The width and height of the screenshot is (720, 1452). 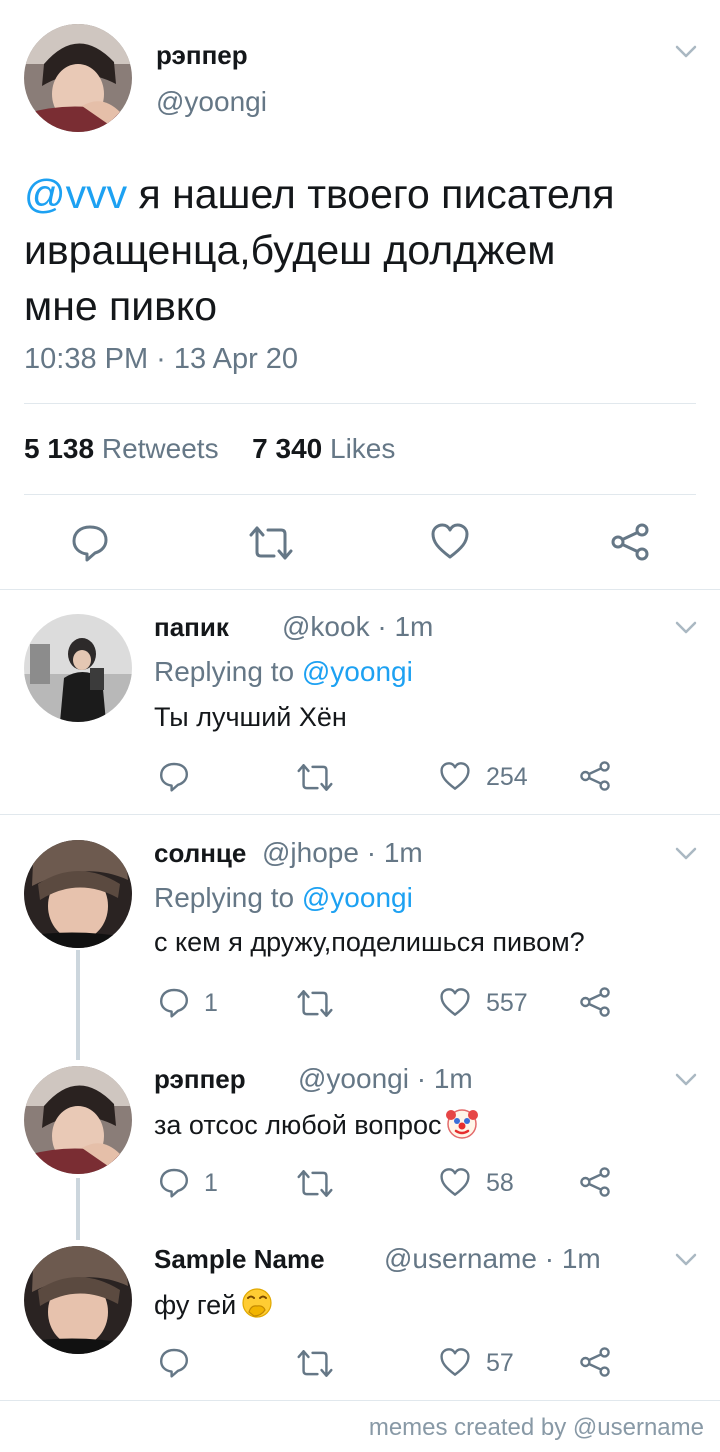 I want to click on author-name: Sample Name, so click(x=239, y=1259).